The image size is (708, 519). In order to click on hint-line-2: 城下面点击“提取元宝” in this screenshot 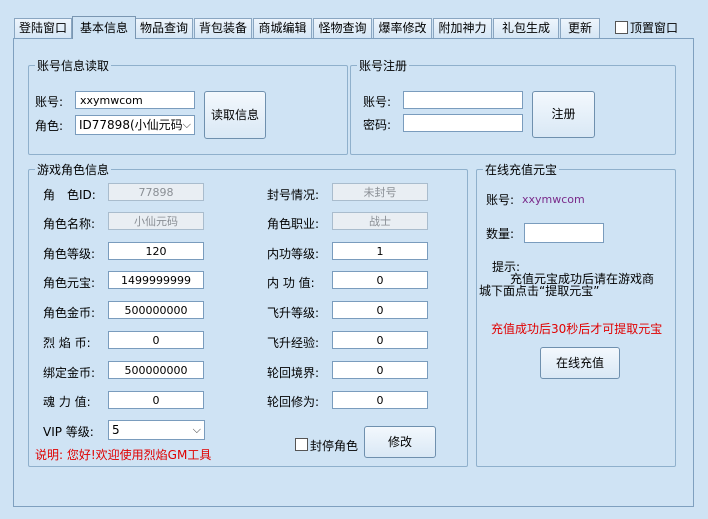, I will do `click(539, 291)`.